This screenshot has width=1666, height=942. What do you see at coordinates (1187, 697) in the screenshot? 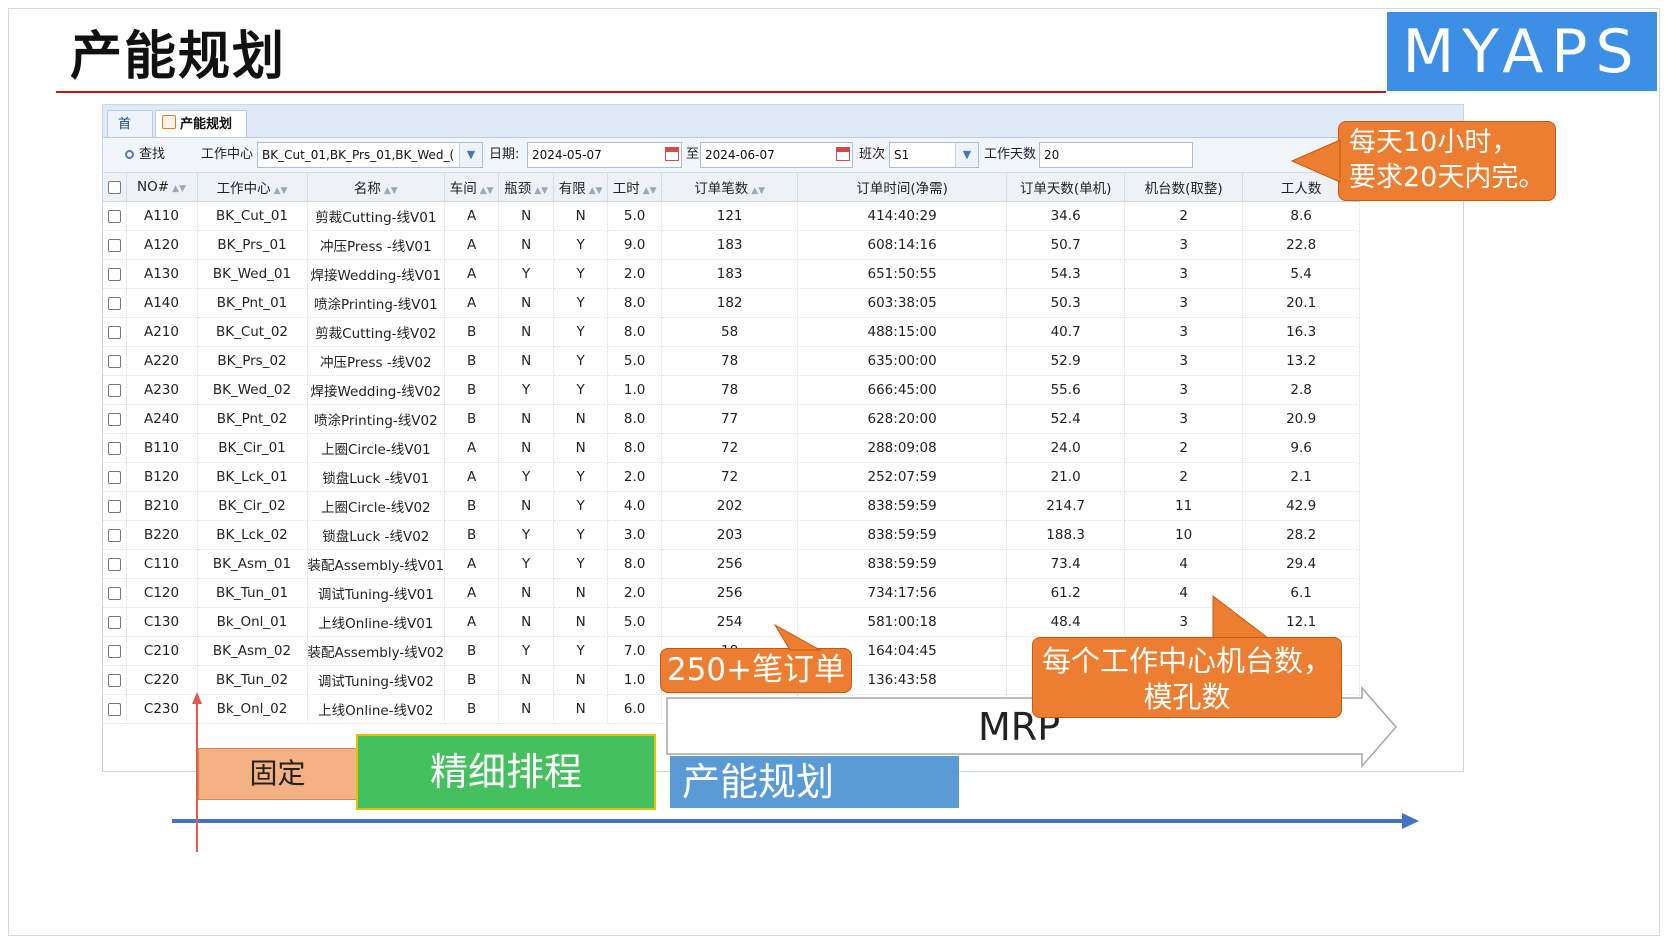
I see `callout-line: 模孔数` at bounding box center [1187, 697].